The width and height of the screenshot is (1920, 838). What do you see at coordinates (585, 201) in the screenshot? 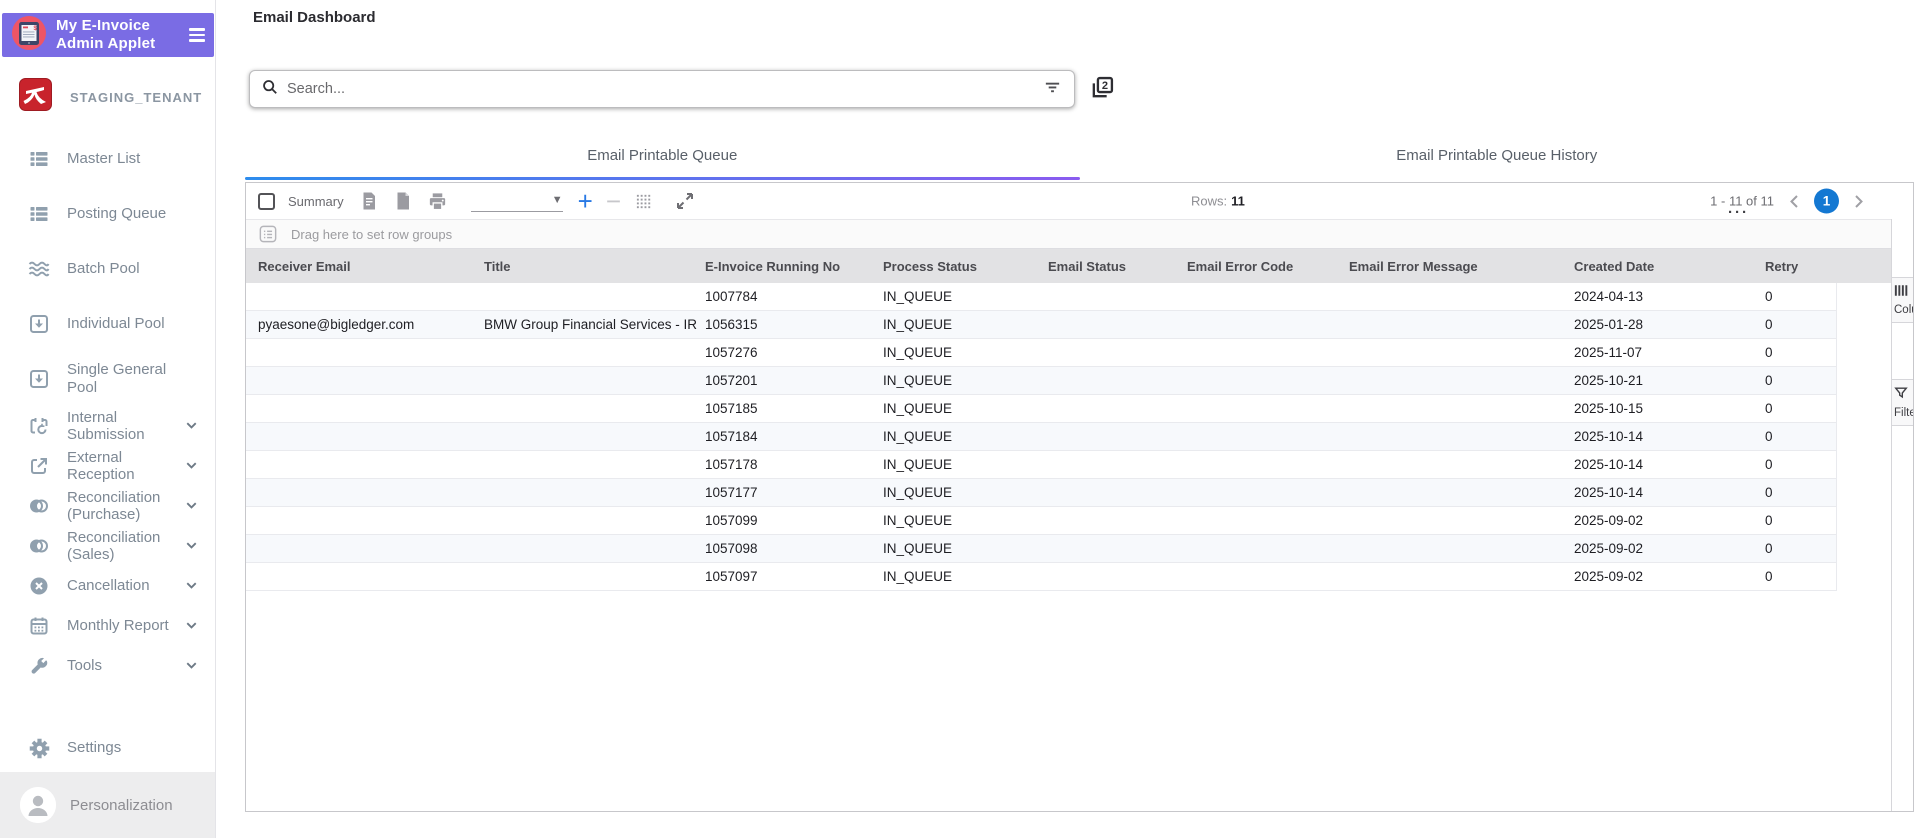
I see `add-button: +` at bounding box center [585, 201].